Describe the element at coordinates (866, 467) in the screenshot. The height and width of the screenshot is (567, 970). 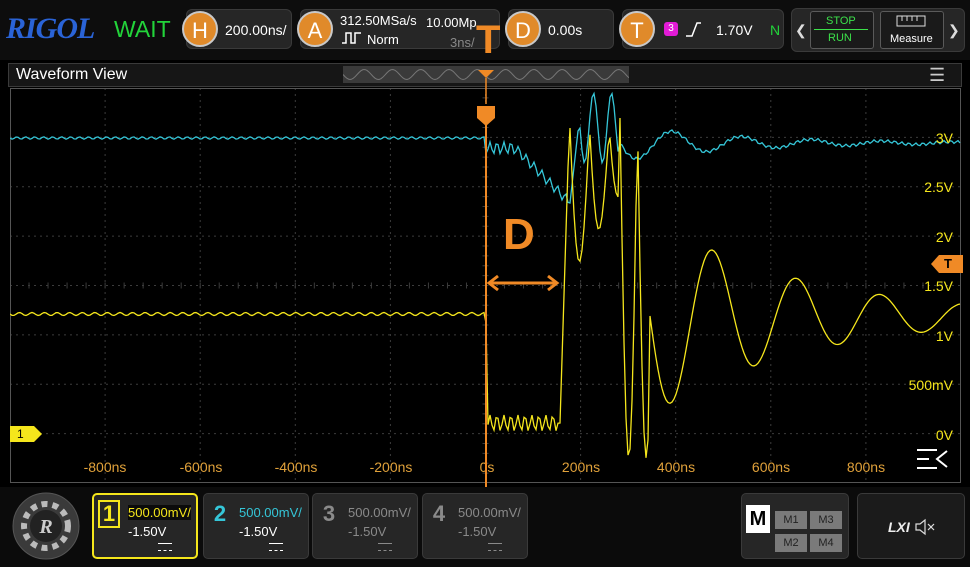
I see `time-tick-label: 800ns` at that location.